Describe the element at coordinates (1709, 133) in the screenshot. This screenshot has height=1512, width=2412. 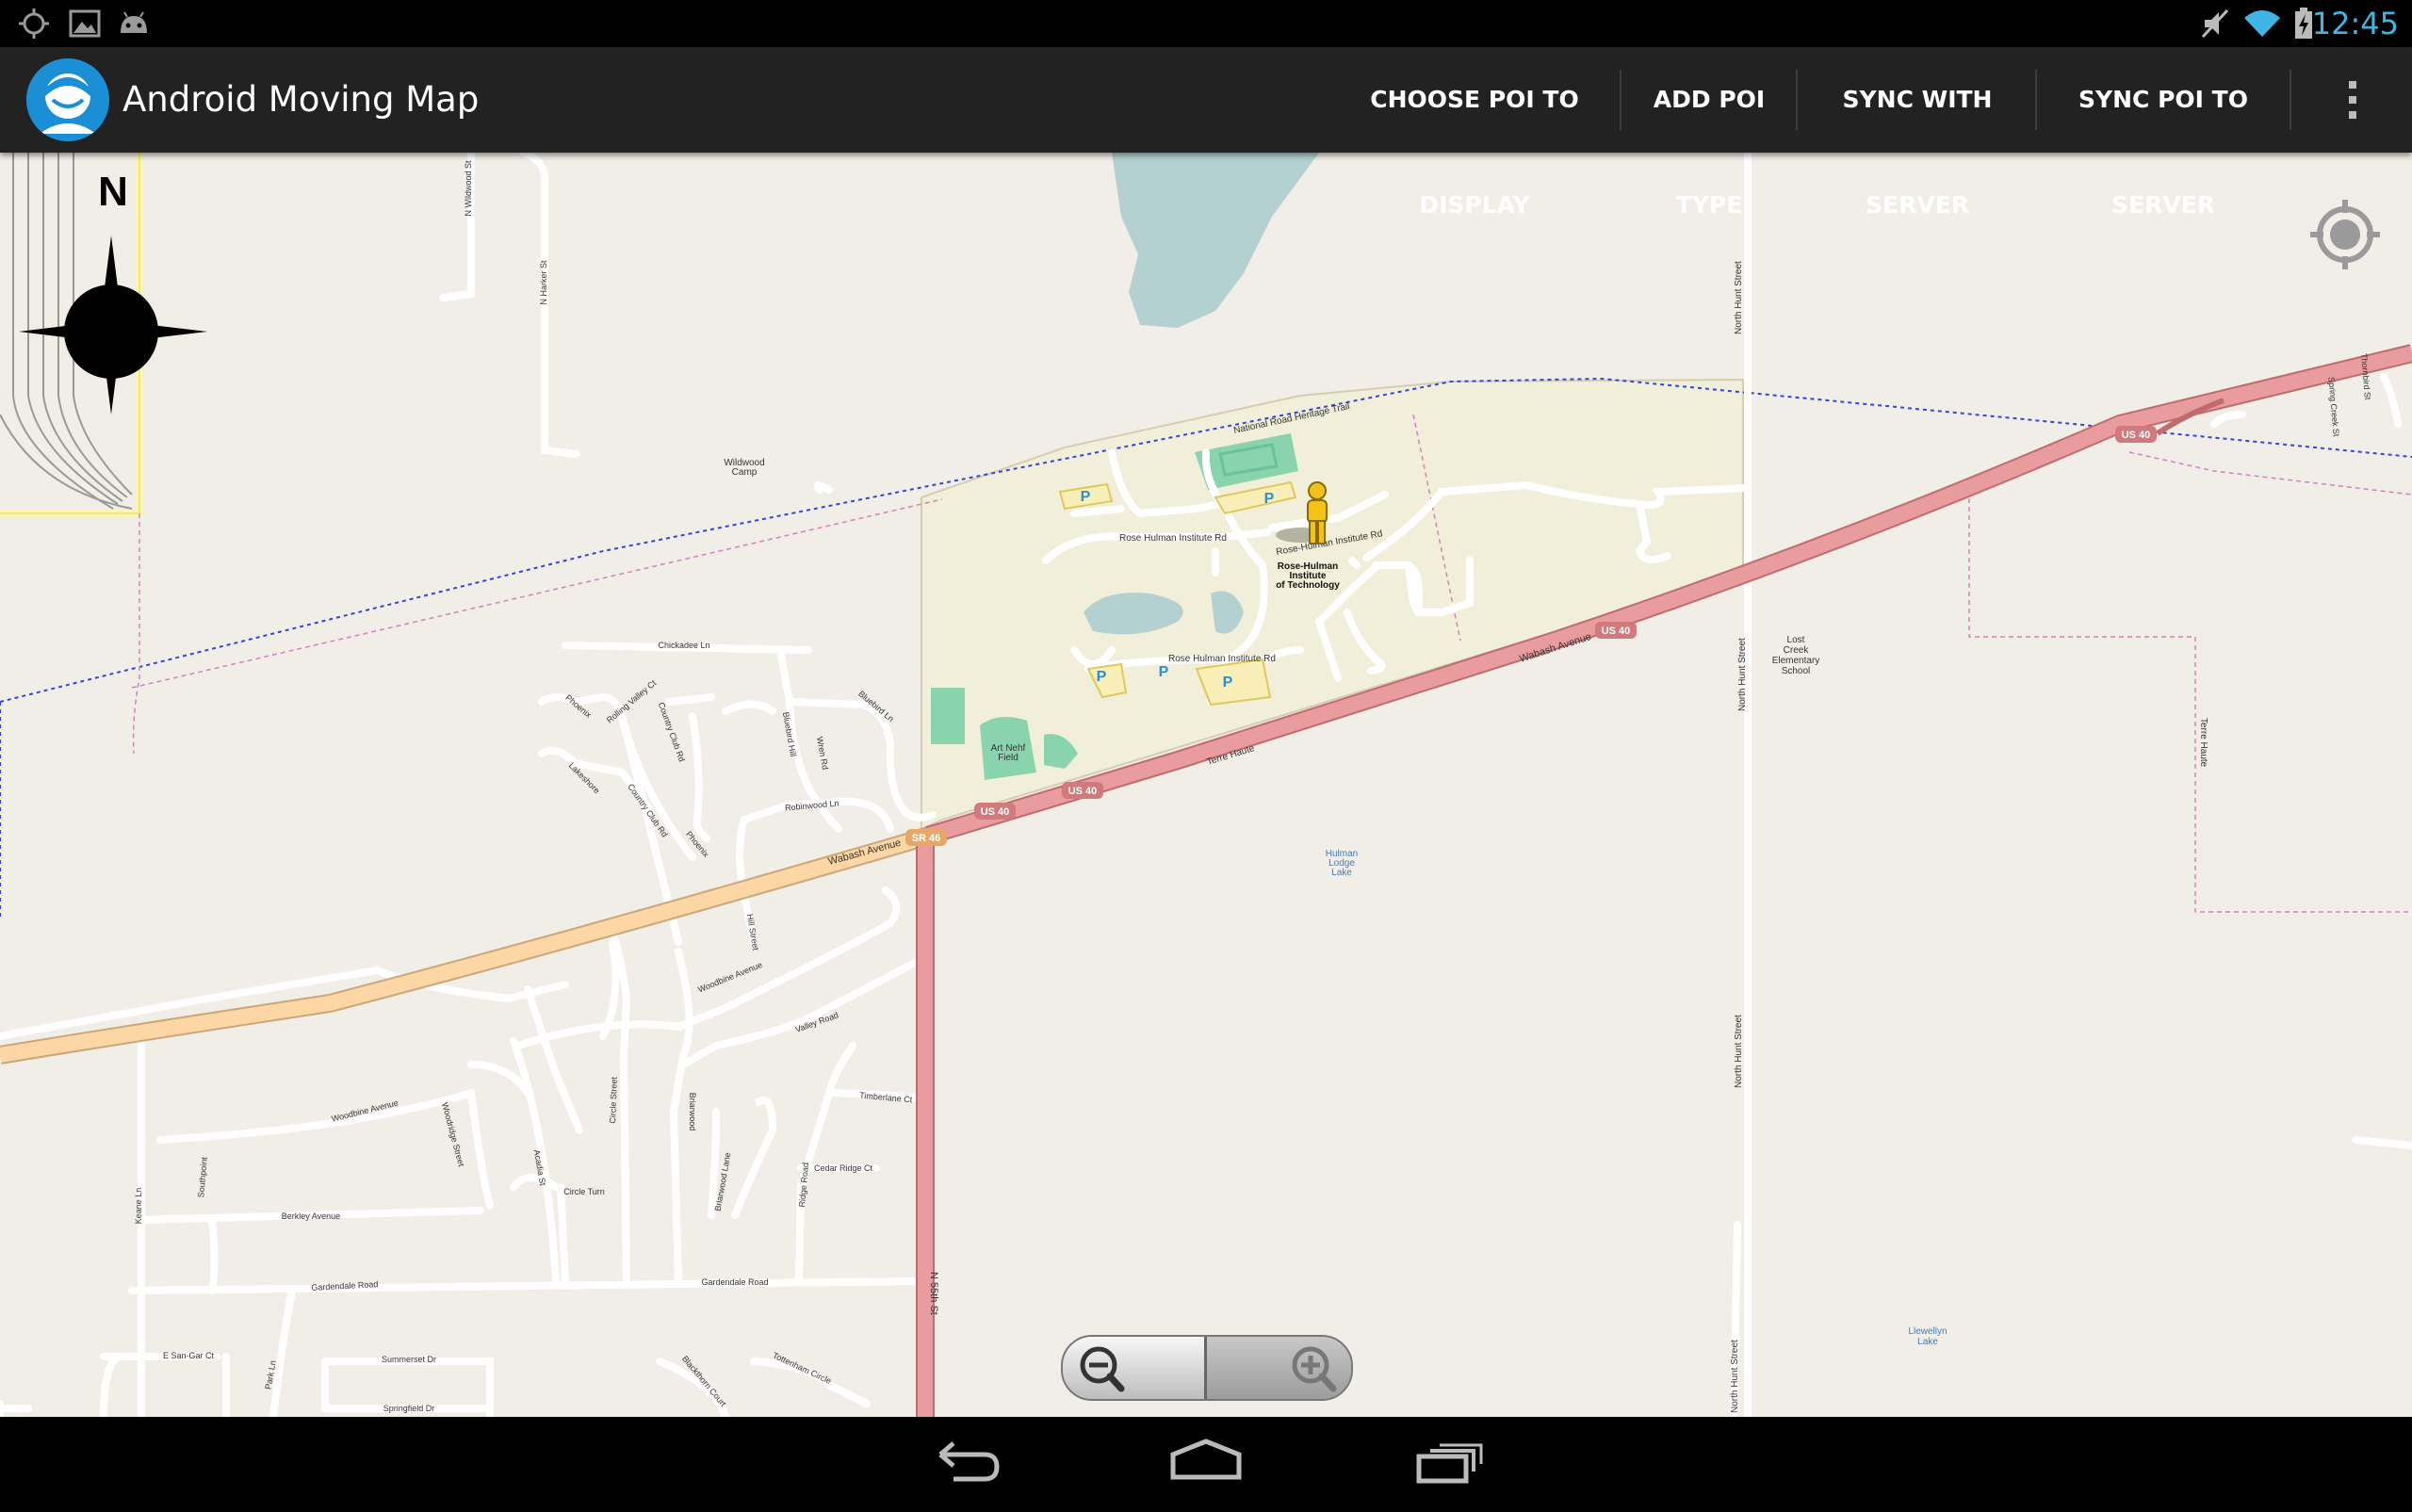
I see `add-poi-type-button: ADD POI TYPE` at that location.